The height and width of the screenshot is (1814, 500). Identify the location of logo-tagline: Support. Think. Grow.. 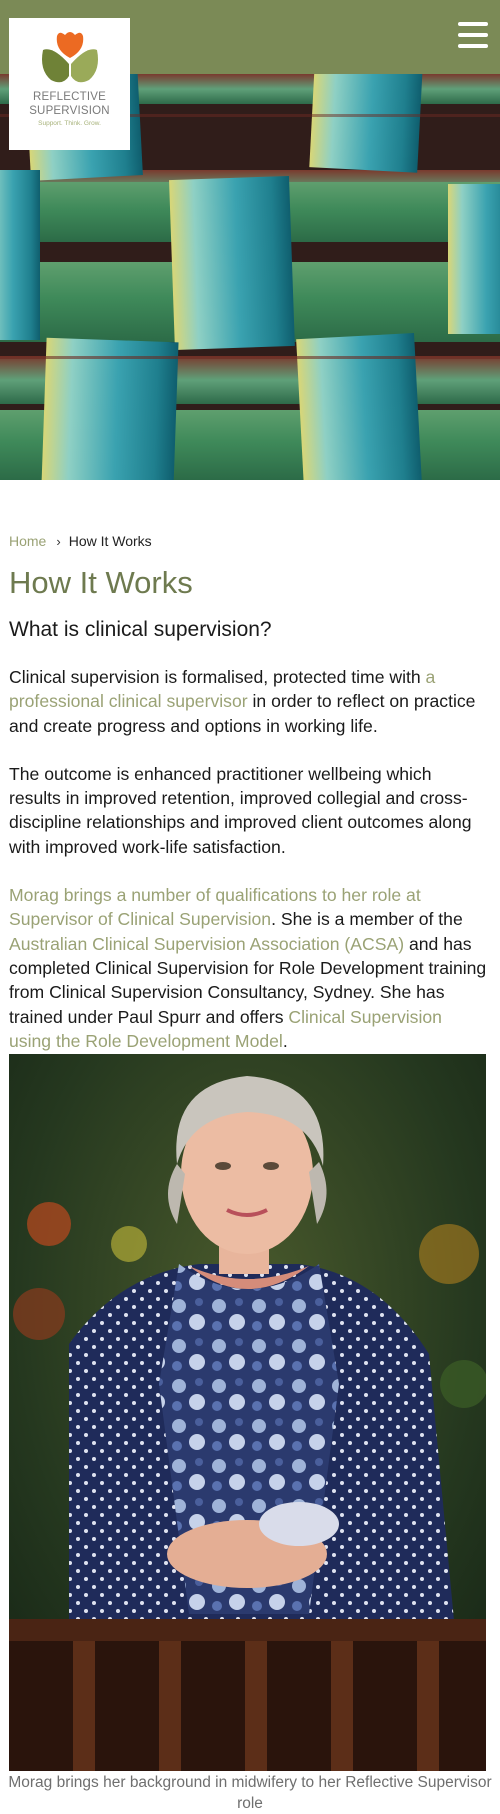
(69, 123).